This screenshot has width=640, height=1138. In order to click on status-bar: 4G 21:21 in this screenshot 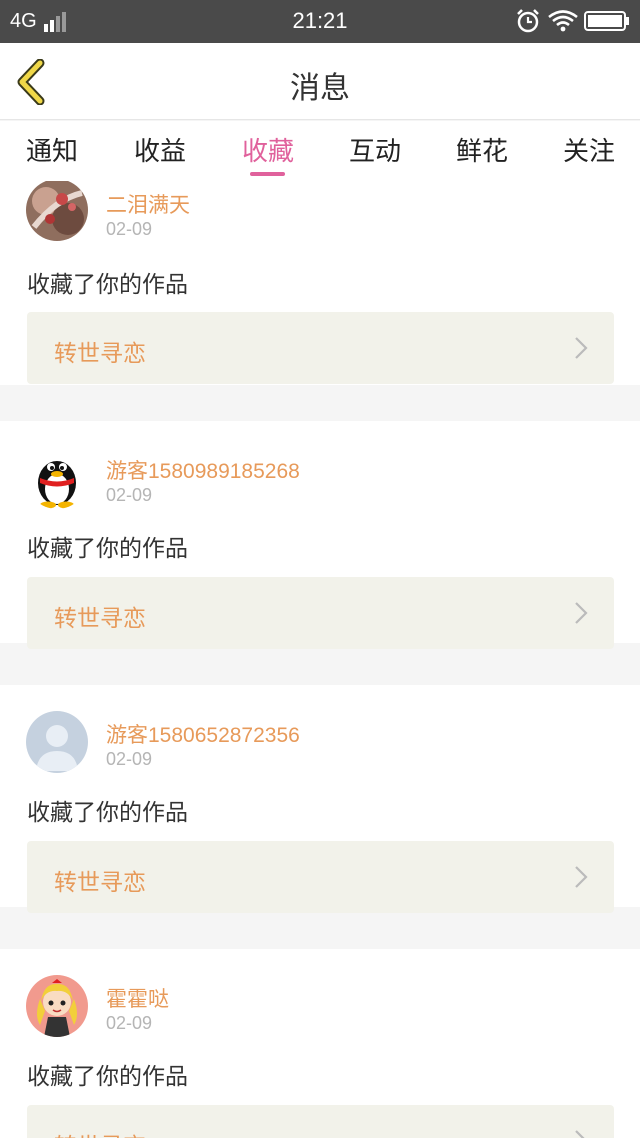, I will do `click(320, 21)`.